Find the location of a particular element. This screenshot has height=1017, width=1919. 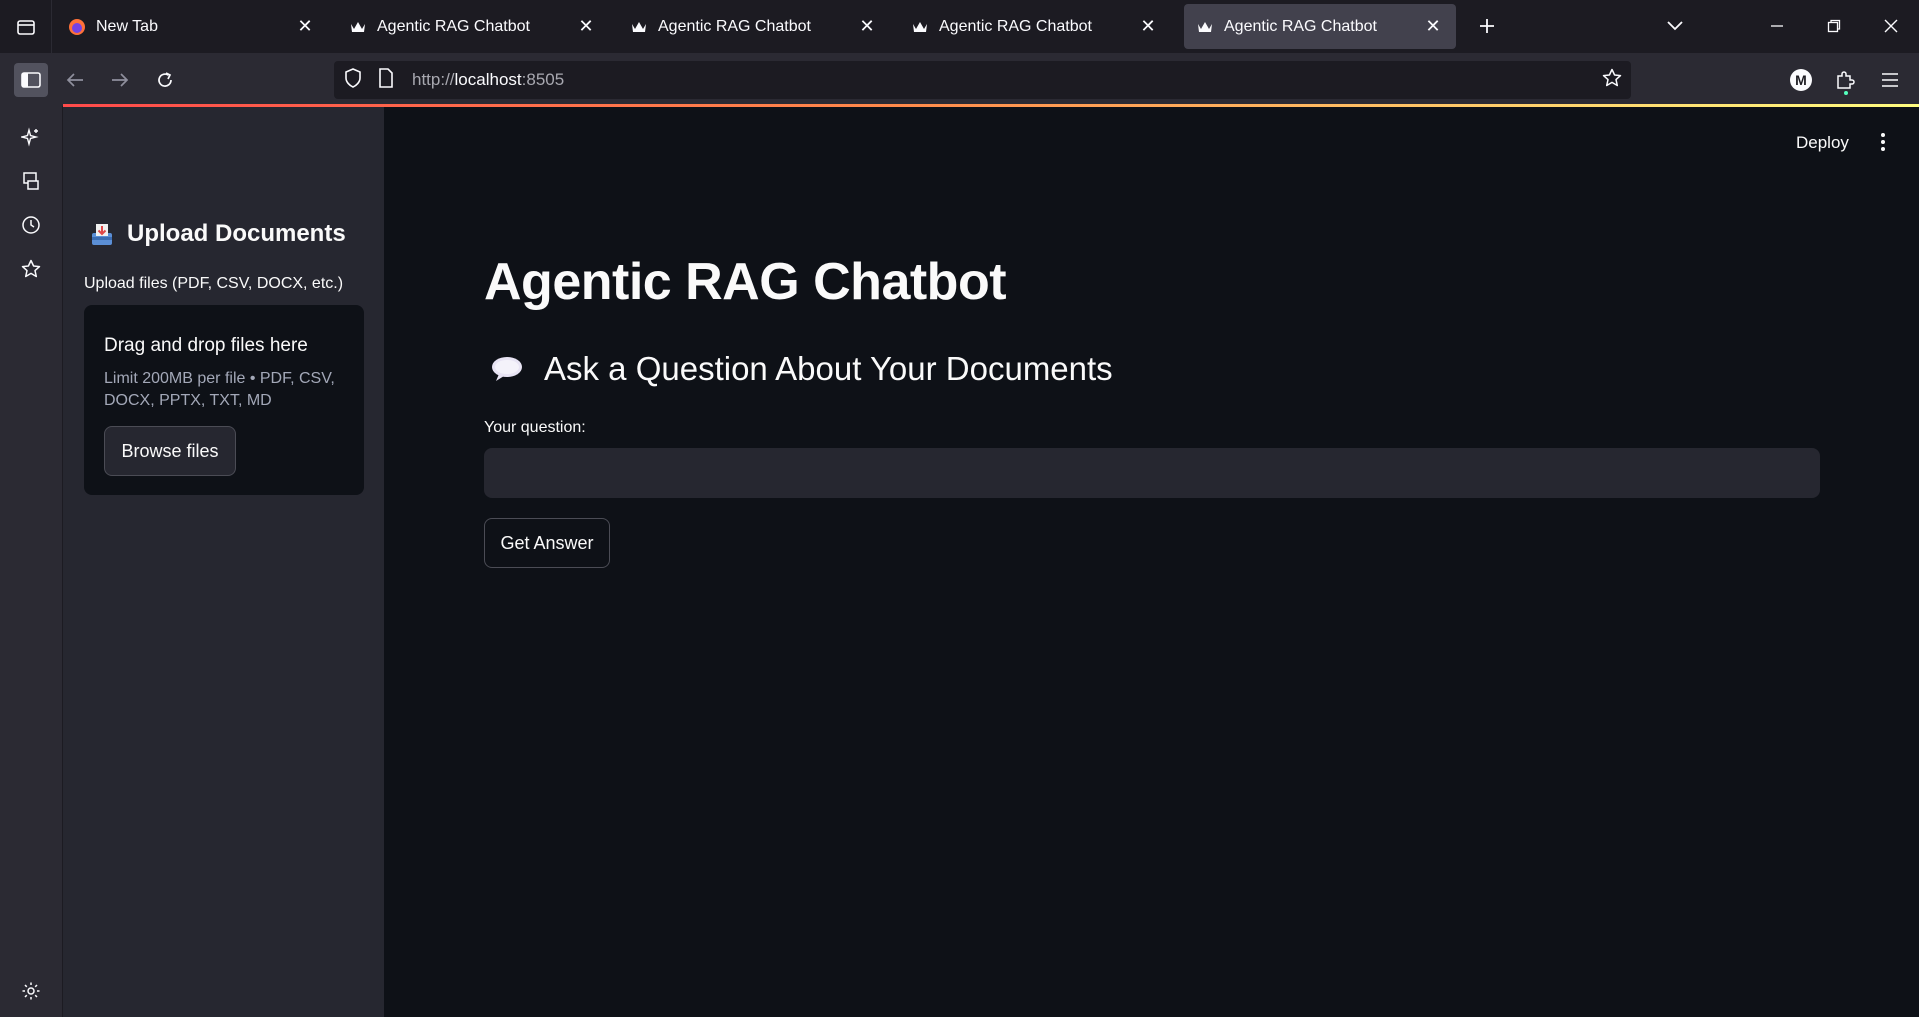

customize-sidebar-button is located at coordinates (31, 991).